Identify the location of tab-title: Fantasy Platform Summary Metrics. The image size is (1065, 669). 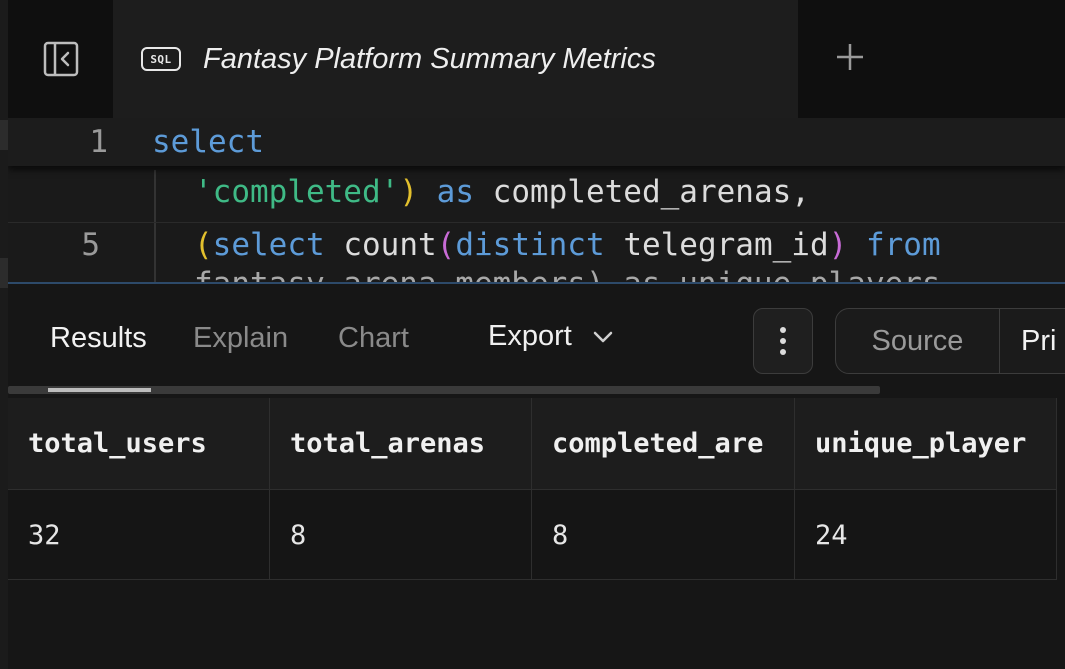
(429, 58).